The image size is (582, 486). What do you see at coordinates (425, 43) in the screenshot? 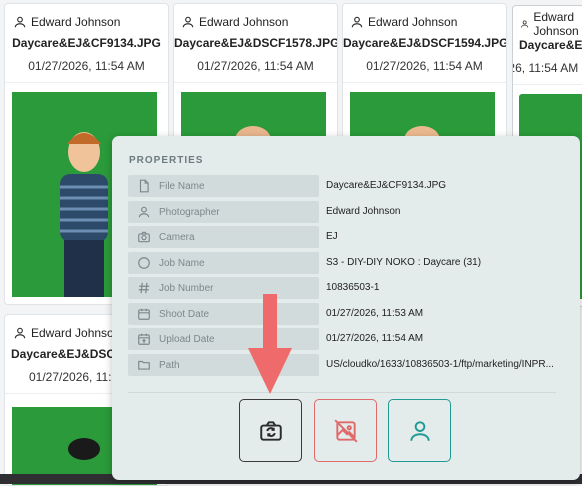
I see `card-file-name: Daycare&EJ&DSCF1594.JPG` at bounding box center [425, 43].